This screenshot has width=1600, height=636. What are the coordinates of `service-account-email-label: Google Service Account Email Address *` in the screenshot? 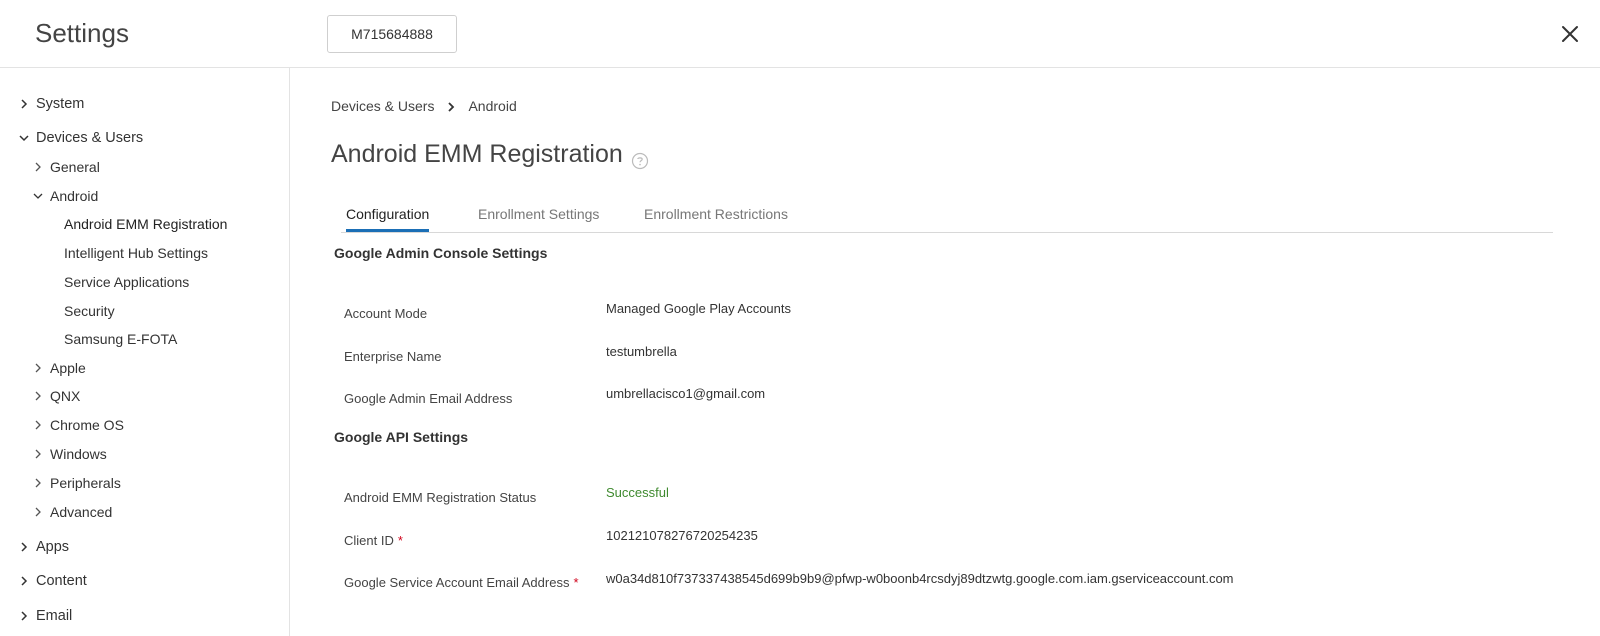 It's located at (461, 582).